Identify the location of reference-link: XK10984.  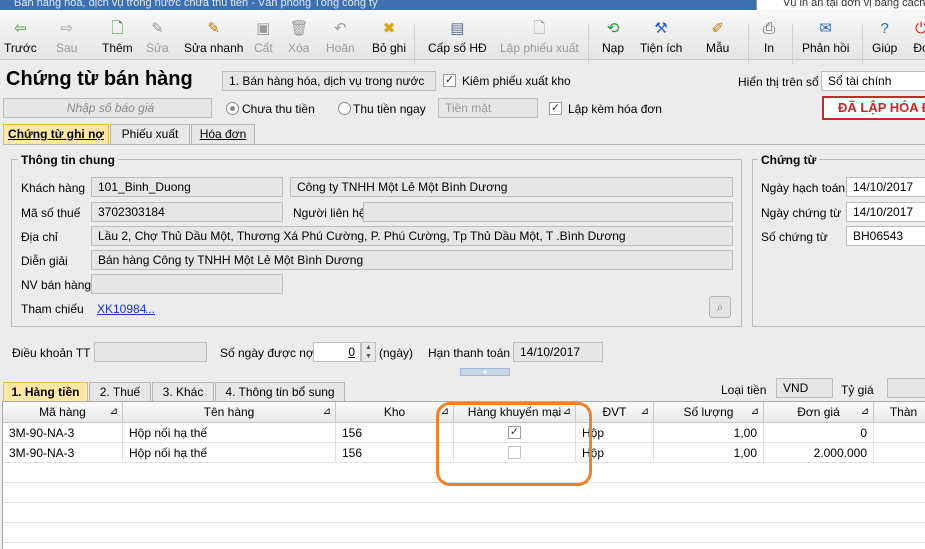
(121, 309).